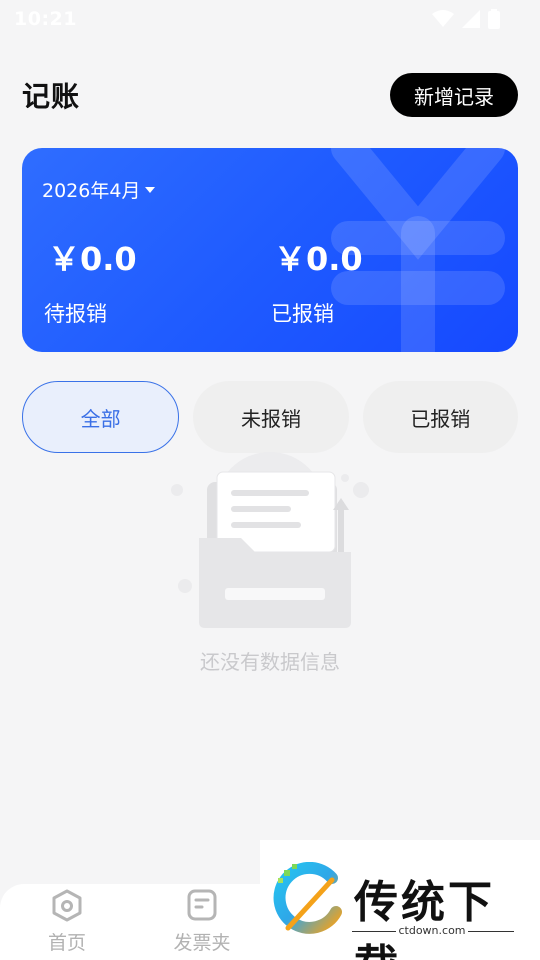  I want to click on empty-folder-icon, so click(270, 540).